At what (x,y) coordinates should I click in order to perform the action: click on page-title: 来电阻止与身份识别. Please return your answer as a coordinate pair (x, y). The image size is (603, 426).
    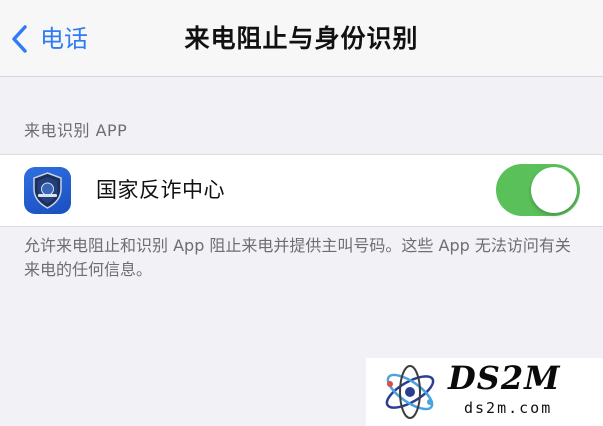
    Looking at the image, I should click on (301, 38).